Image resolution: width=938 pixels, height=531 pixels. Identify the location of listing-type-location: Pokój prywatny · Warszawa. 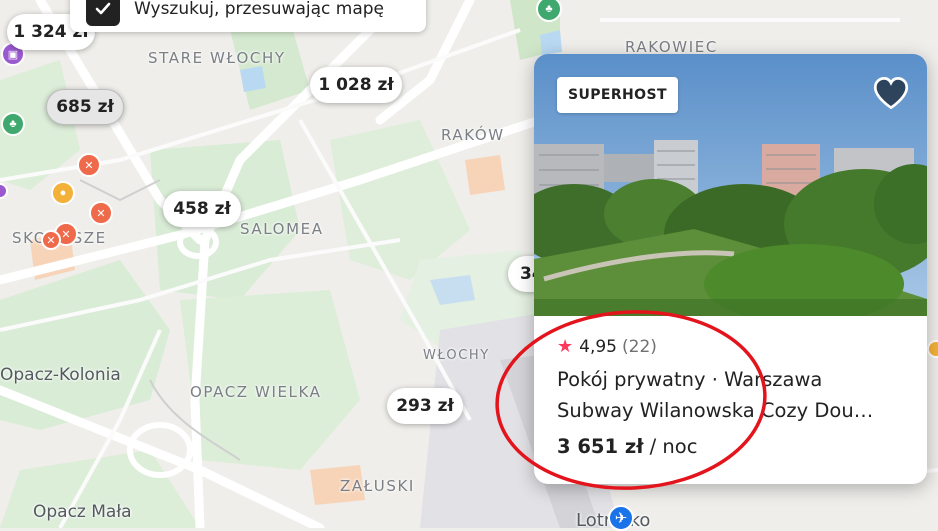
(690, 379).